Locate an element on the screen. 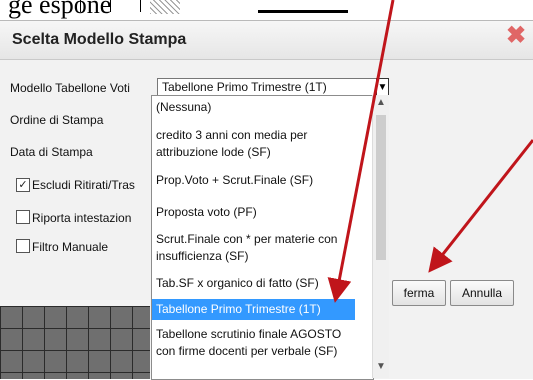 Image resolution: width=533 pixels, height=380 pixels. background-heading-fragment: ge espone is located at coordinates (60, 9).